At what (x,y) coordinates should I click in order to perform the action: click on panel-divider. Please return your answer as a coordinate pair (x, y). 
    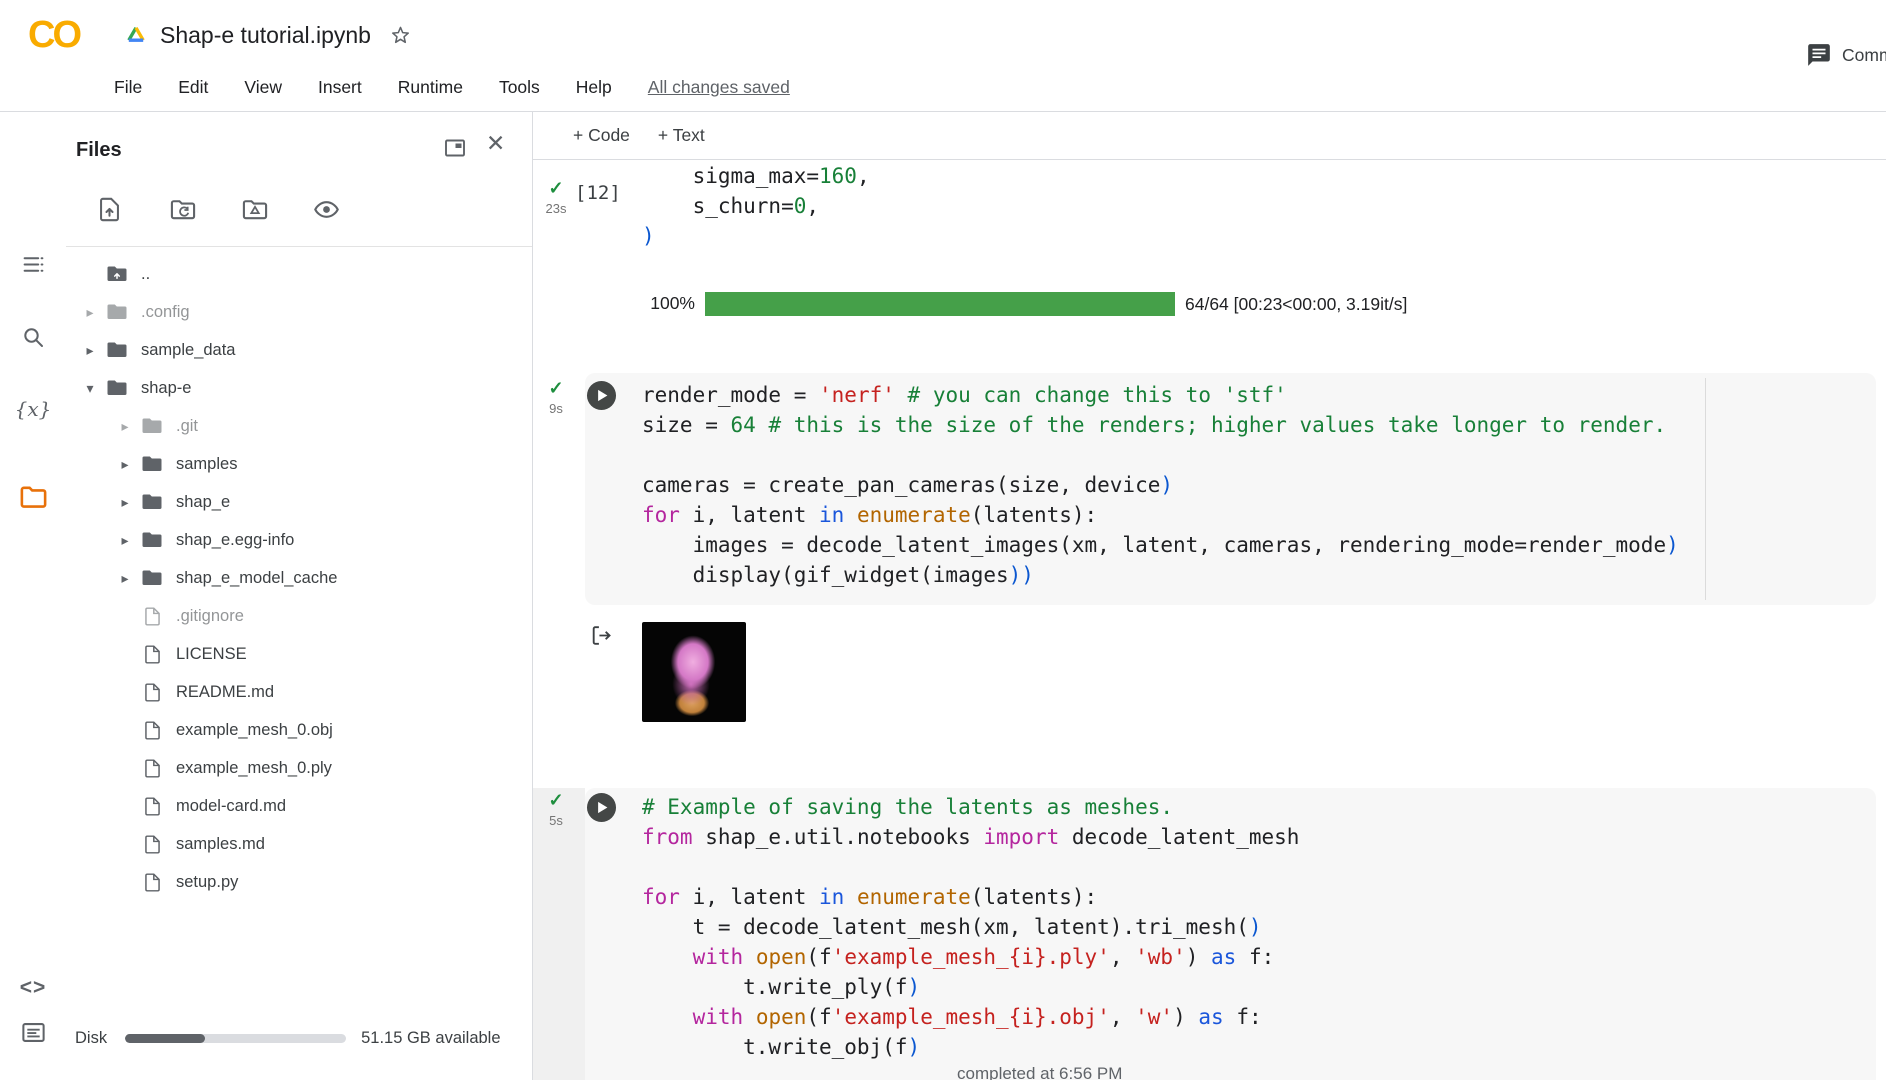
    Looking at the image, I should click on (299, 246).